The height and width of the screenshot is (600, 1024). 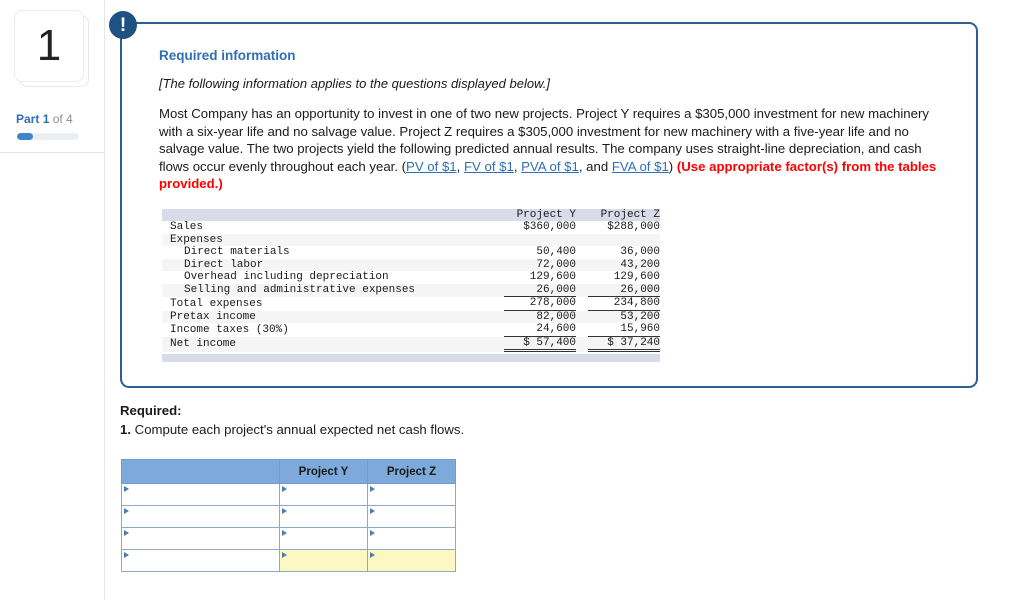 What do you see at coordinates (327, 252) in the screenshot?
I see `financial-row-label: Direct materials` at bounding box center [327, 252].